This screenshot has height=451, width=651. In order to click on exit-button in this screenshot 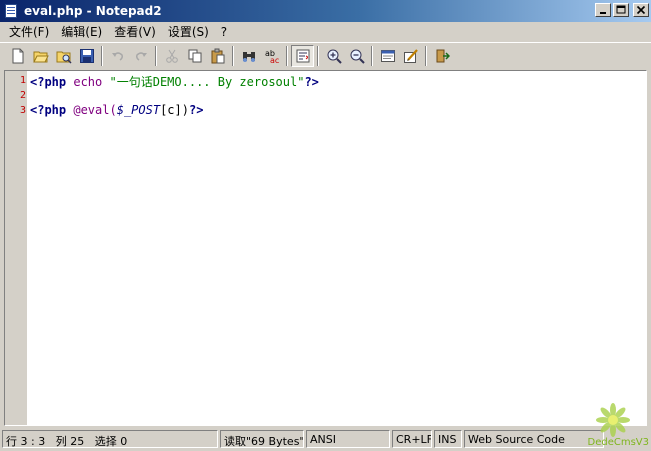, I will do `click(441, 56)`.